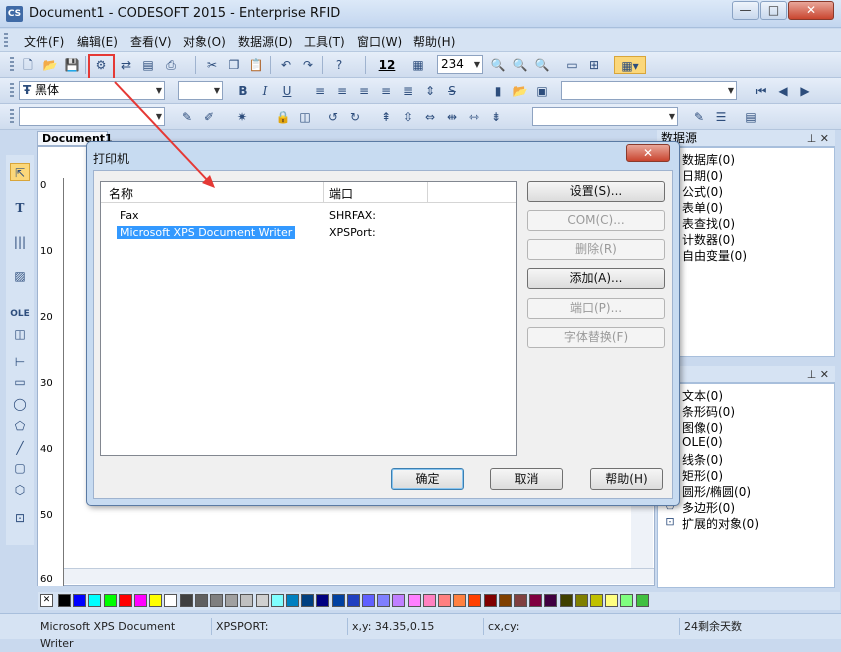 This screenshot has height=652, width=841. I want to click on align-left-icon: ≡, so click(320, 91).